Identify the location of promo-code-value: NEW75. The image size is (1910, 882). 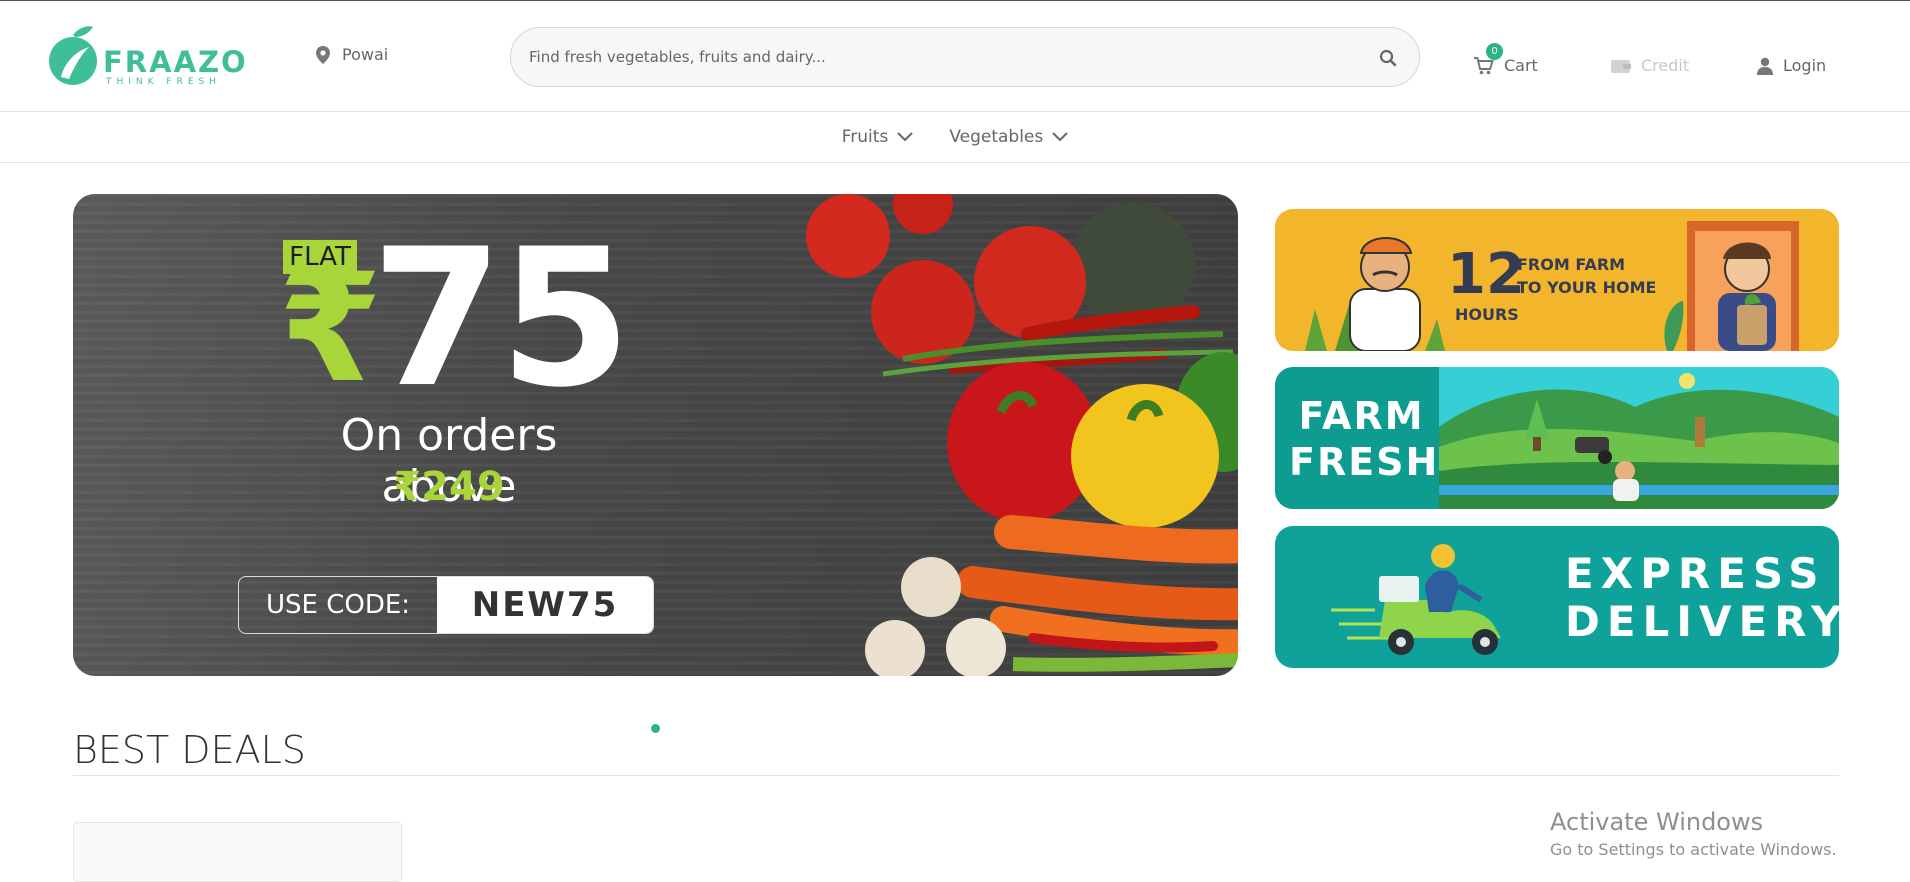
(545, 605).